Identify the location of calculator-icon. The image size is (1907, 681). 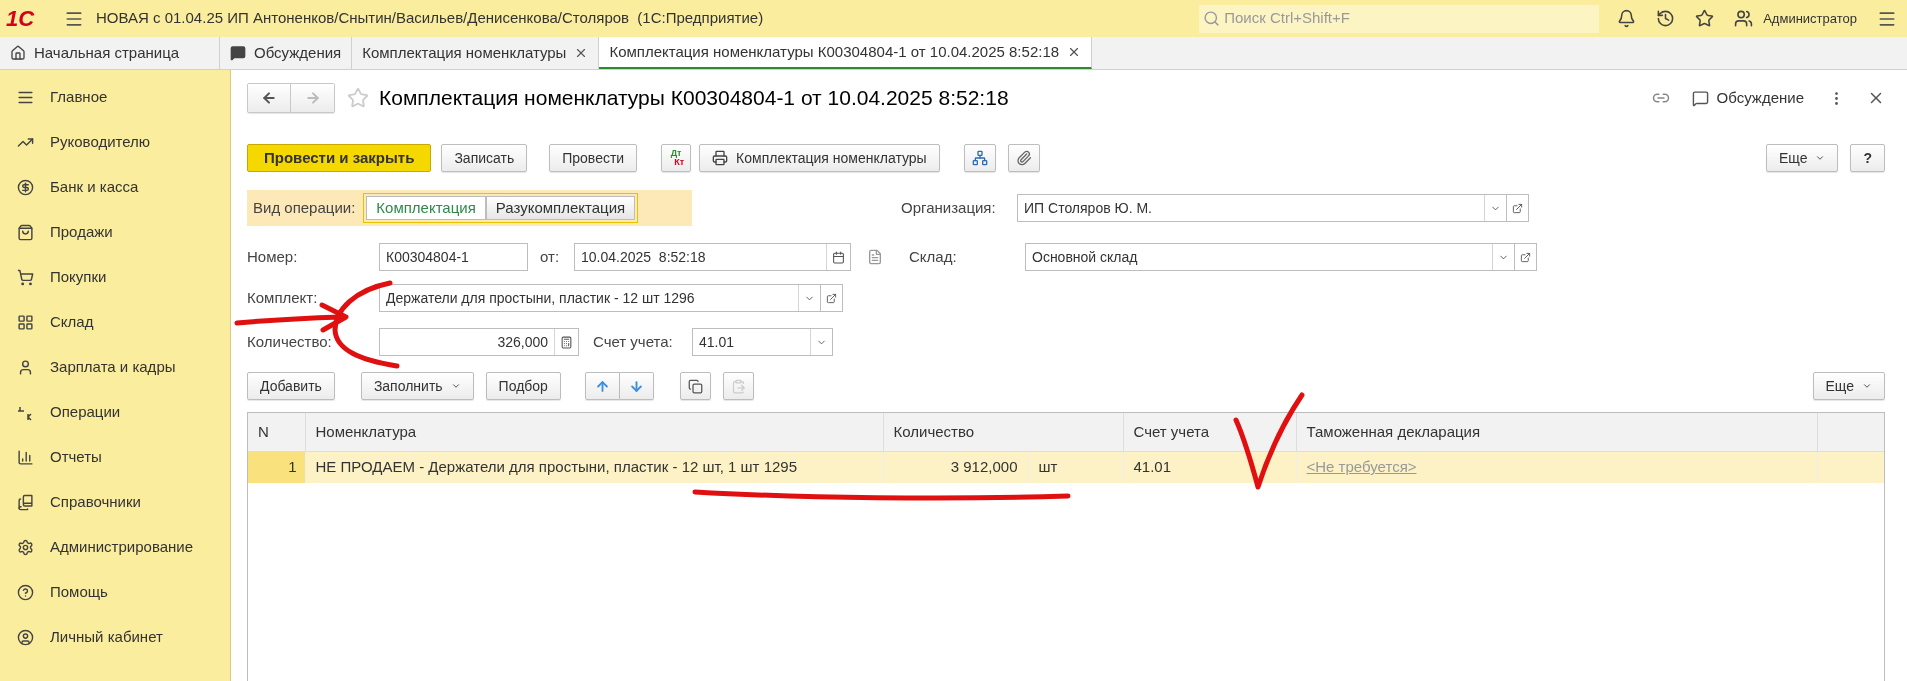
(566, 342).